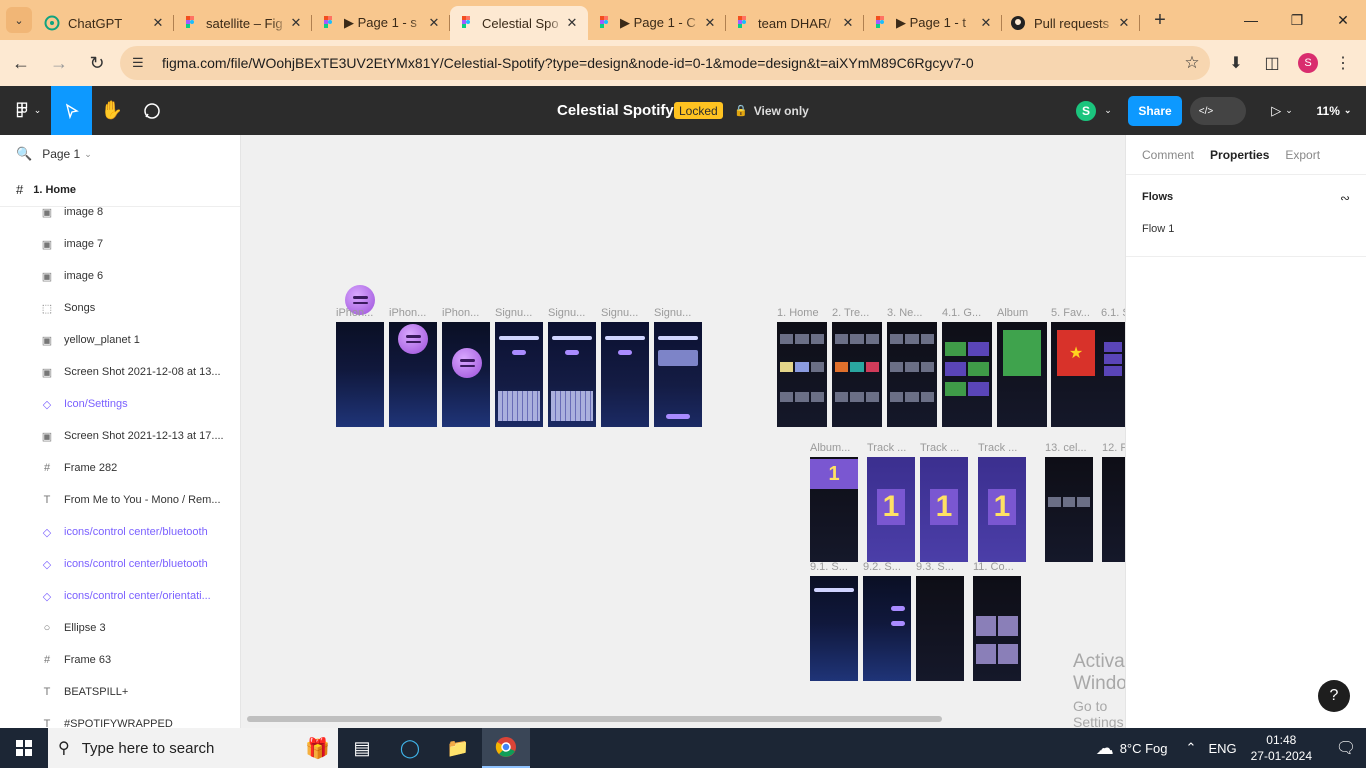 This screenshot has width=1366, height=768. I want to click on layer-item: ▣ image 7, so click(120, 244).